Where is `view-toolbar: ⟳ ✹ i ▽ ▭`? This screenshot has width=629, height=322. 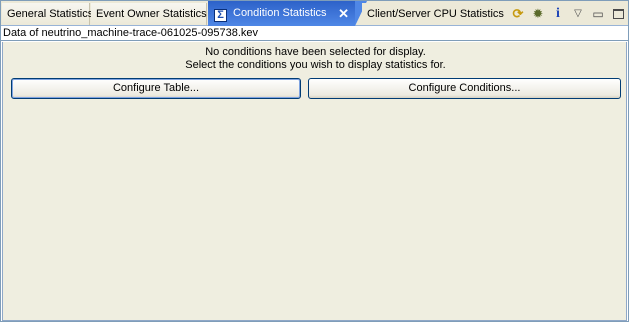 view-toolbar: ⟳ ✹ i ▽ ▭ is located at coordinates (566, 14).